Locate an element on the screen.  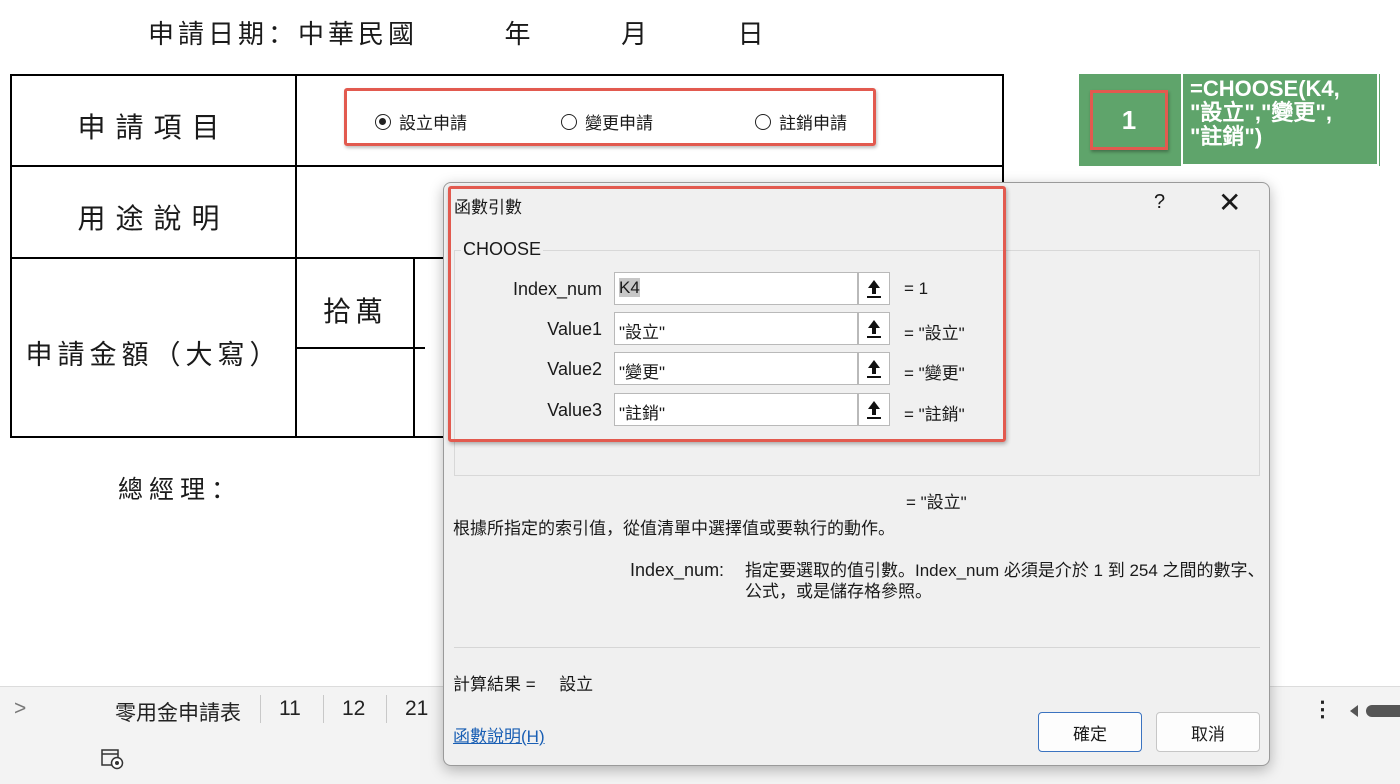
sheet-tab-12: 12 is located at coordinates (353, 709).